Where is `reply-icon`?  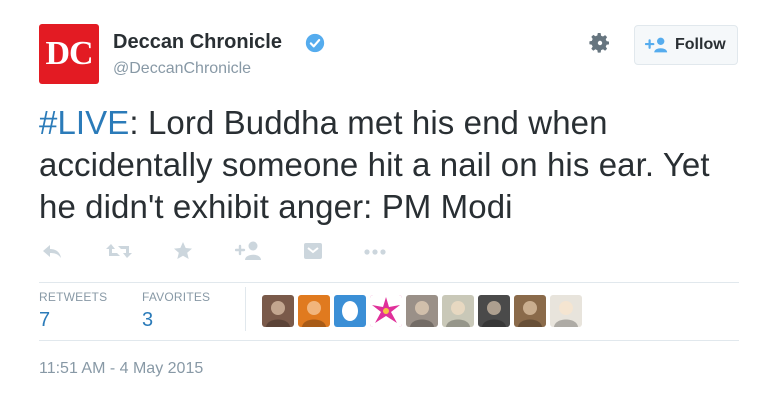 reply-icon is located at coordinates (52, 251).